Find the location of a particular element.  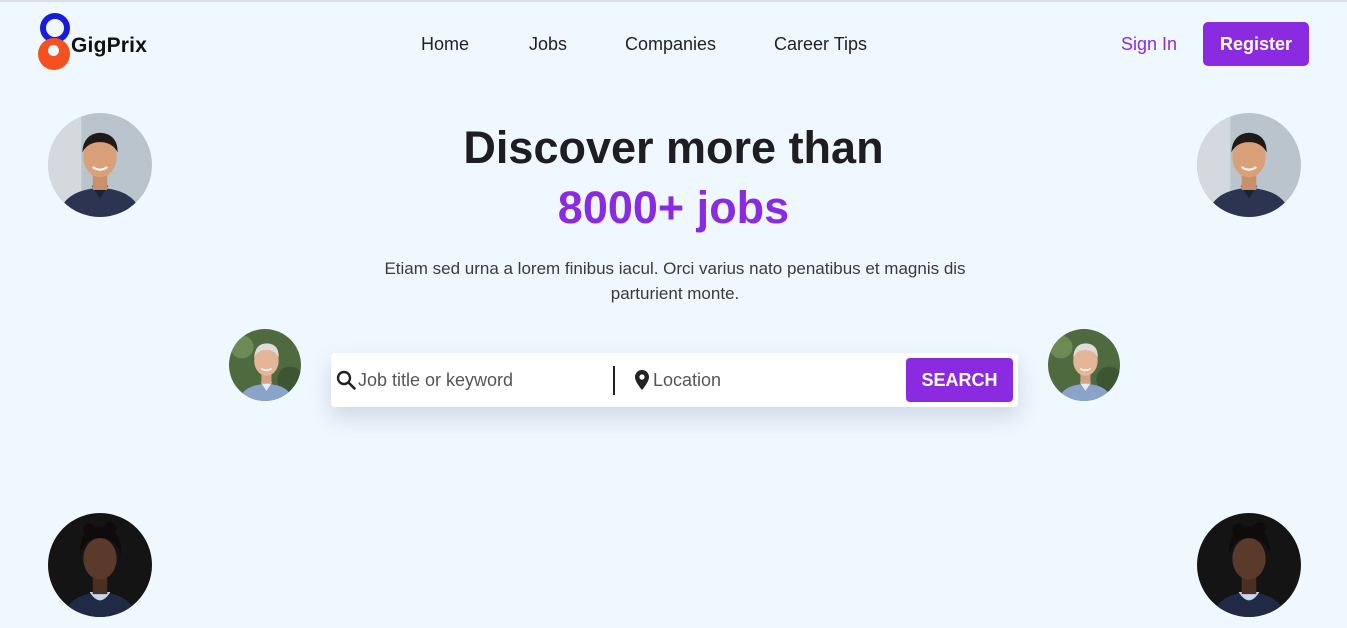

search-divider is located at coordinates (614, 380).